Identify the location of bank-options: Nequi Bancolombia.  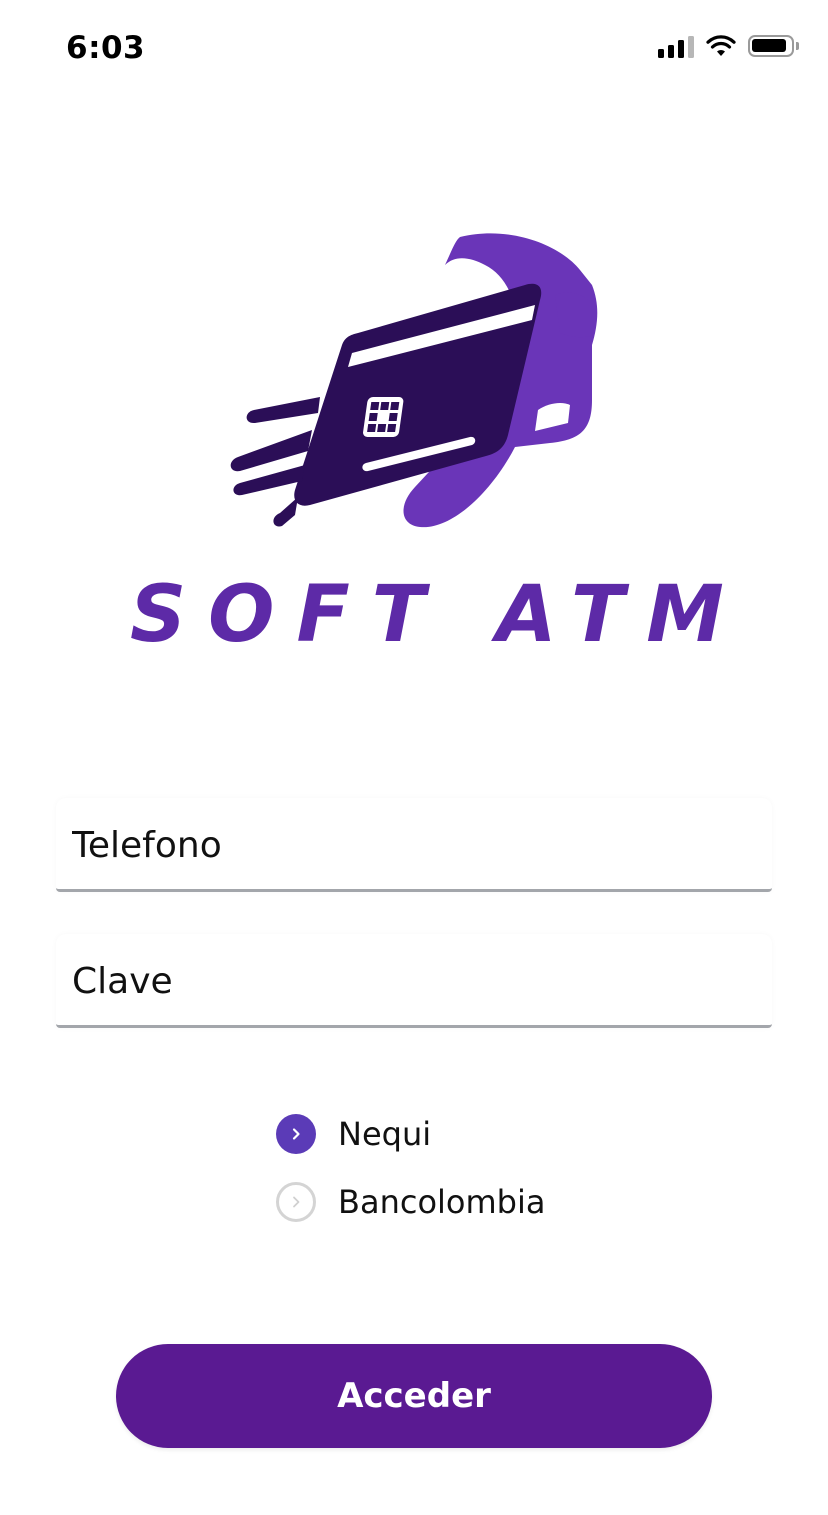
(410, 1178).